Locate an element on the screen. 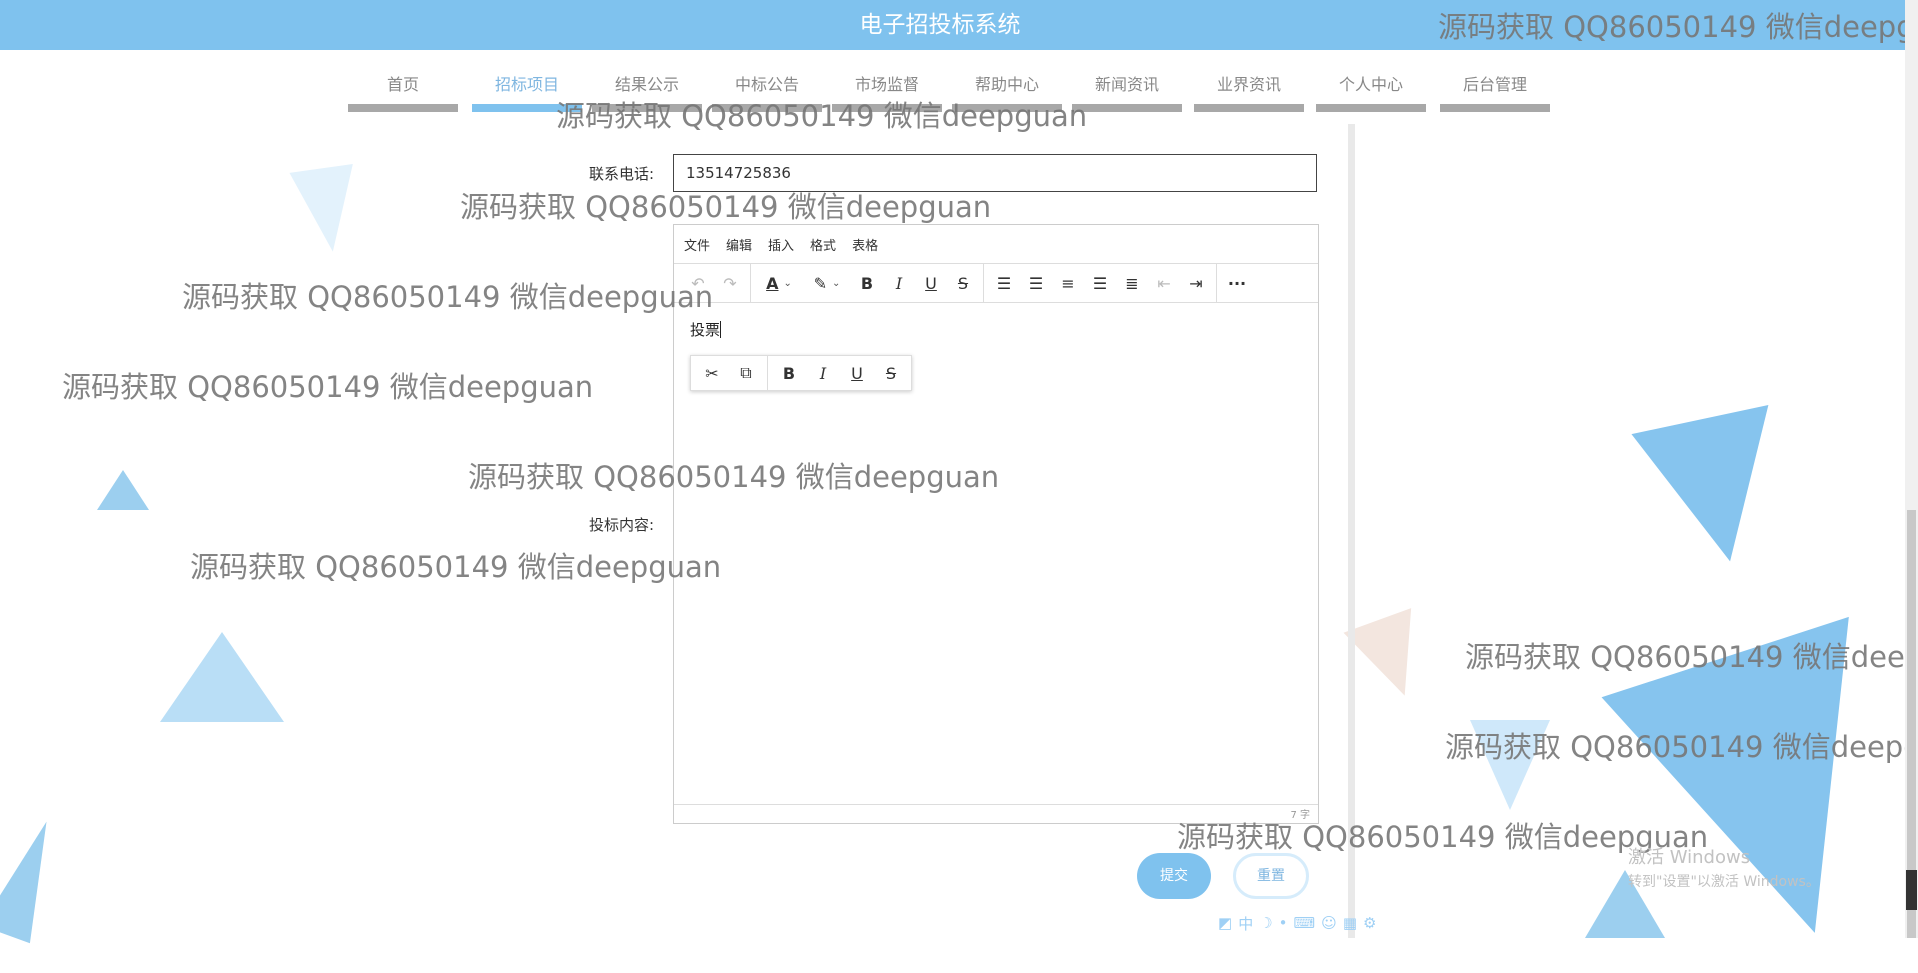 This screenshot has width=1918, height=973. outdent-icon: ⇤ is located at coordinates (1164, 283).